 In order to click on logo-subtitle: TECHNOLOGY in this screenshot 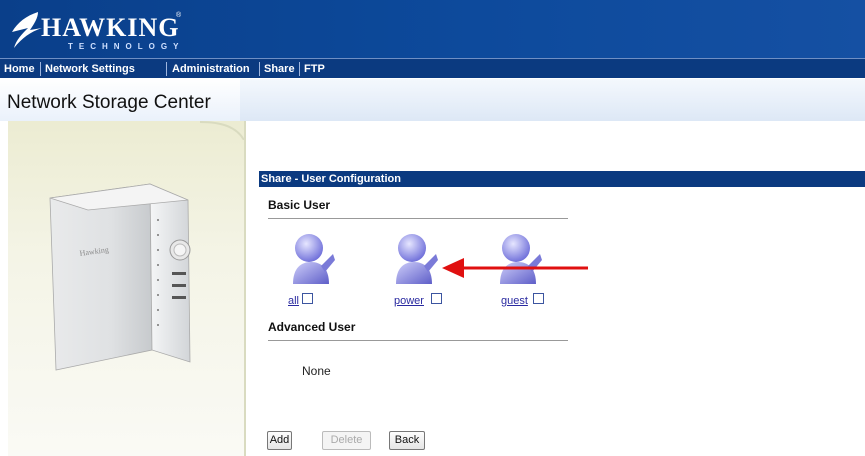, I will do `click(126, 46)`.